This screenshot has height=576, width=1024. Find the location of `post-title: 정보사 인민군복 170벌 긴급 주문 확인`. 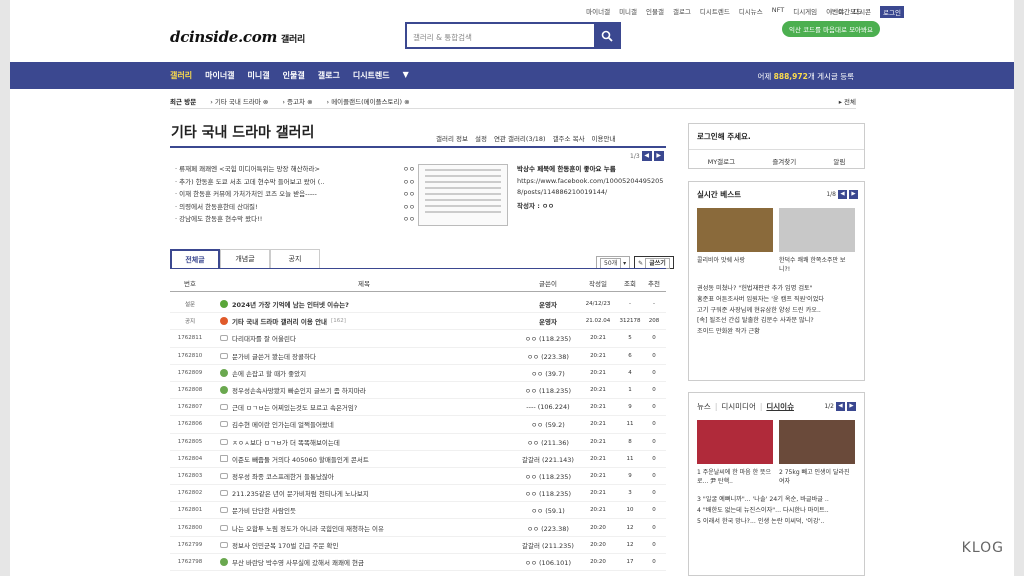

post-title: 정보사 인민군복 170벌 긴급 주문 확인 is located at coordinates (285, 545).